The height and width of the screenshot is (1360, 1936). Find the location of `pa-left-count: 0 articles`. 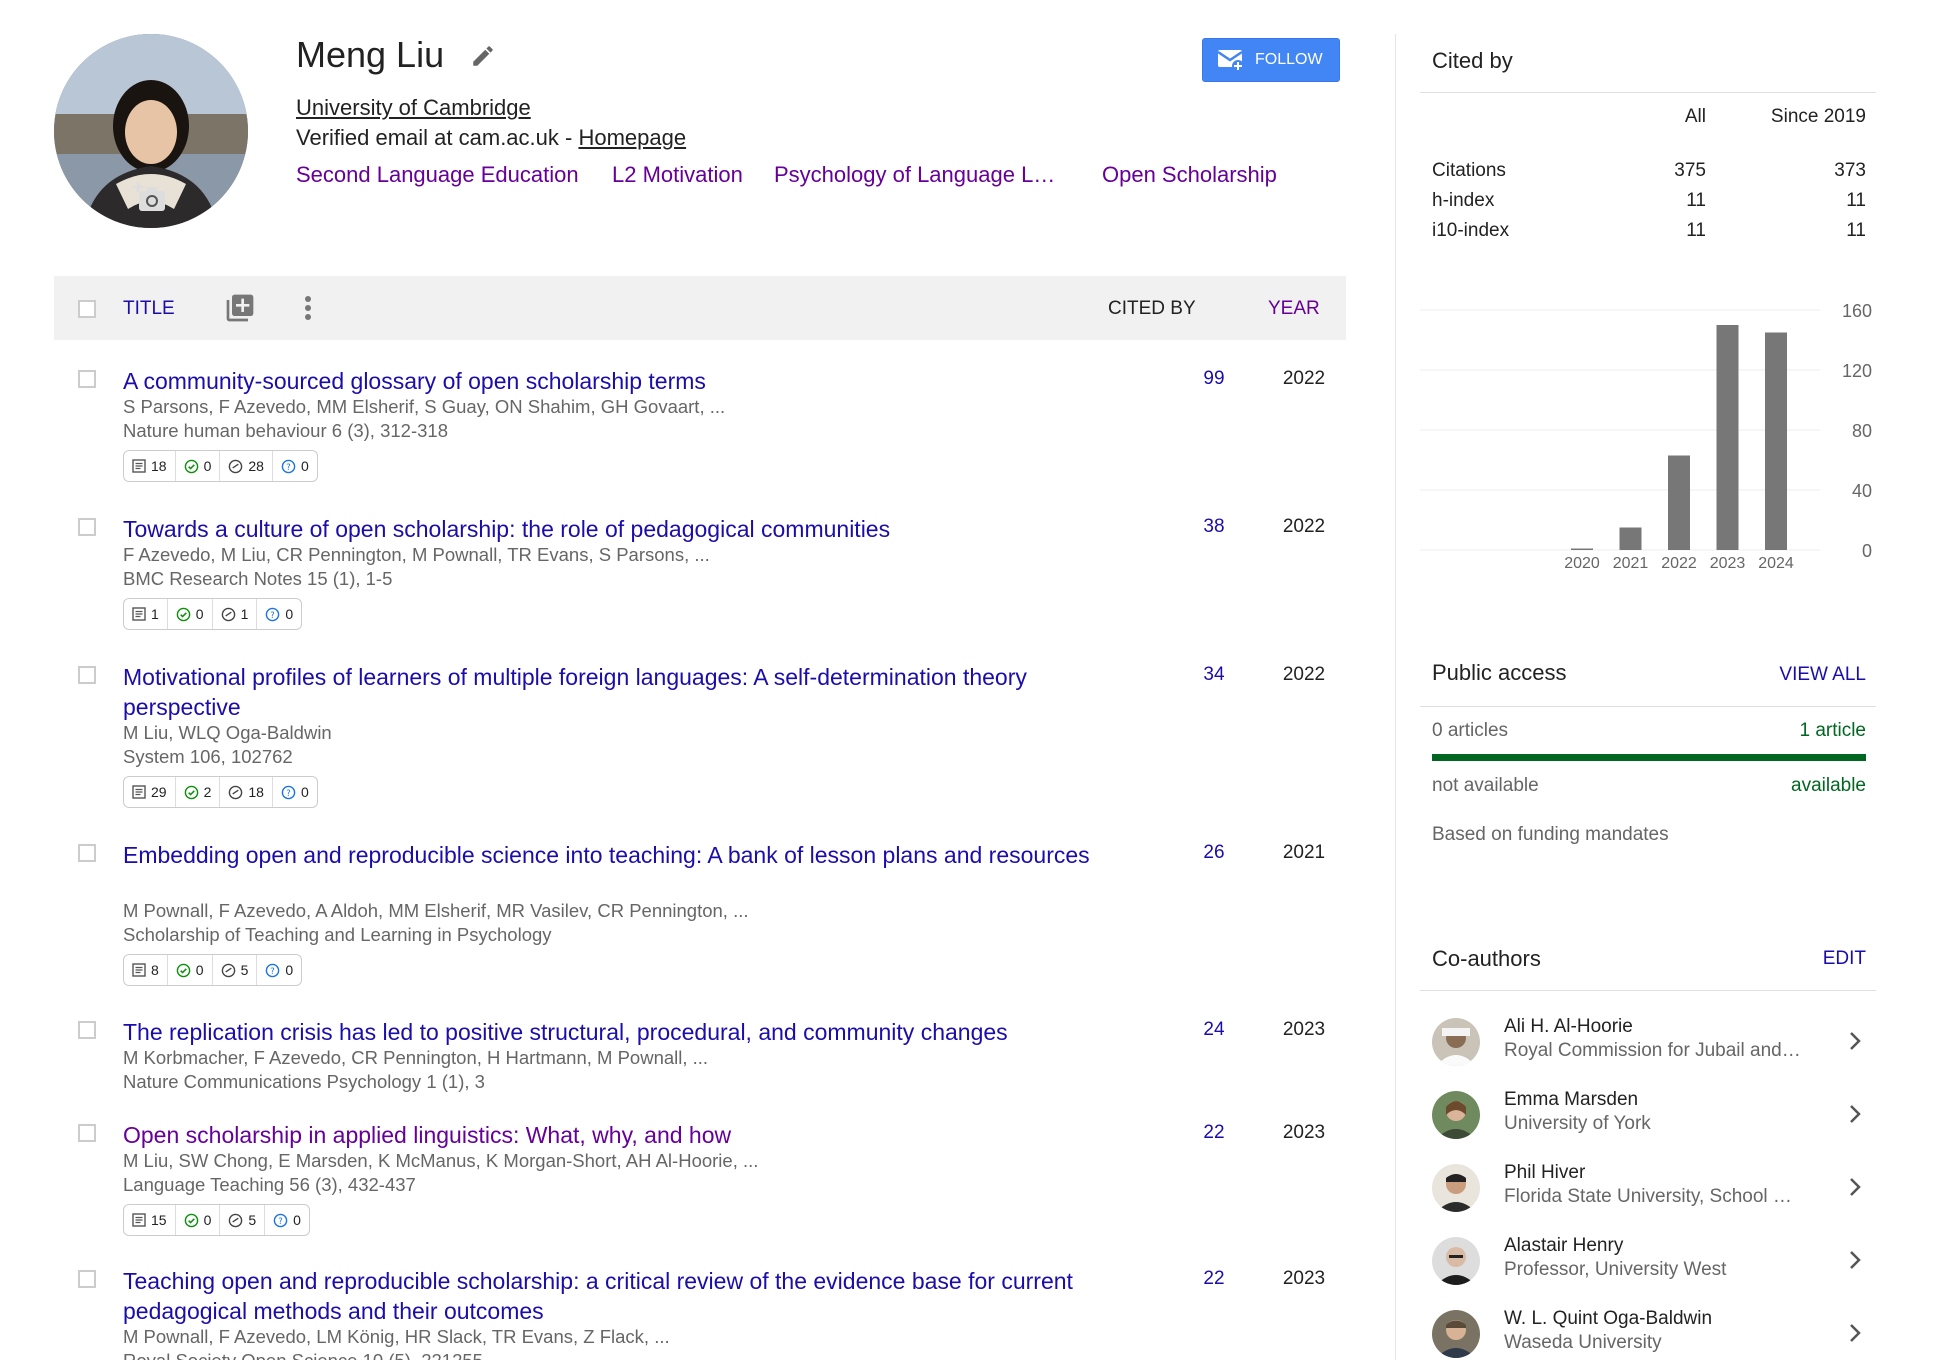

pa-left-count: 0 articles is located at coordinates (1470, 731).